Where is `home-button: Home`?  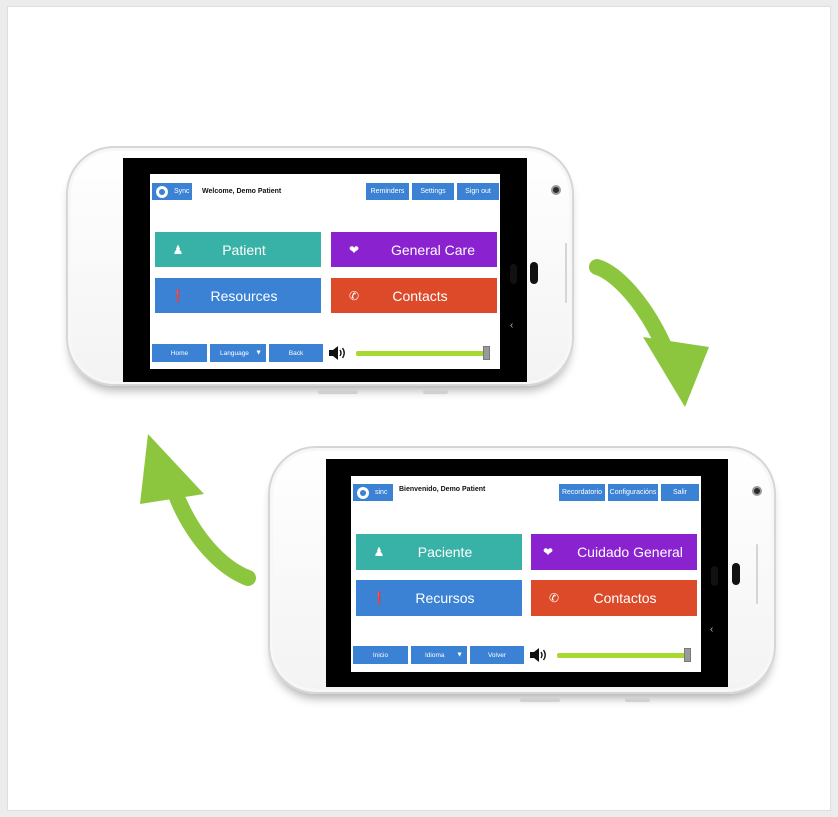 home-button: Home is located at coordinates (179, 353).